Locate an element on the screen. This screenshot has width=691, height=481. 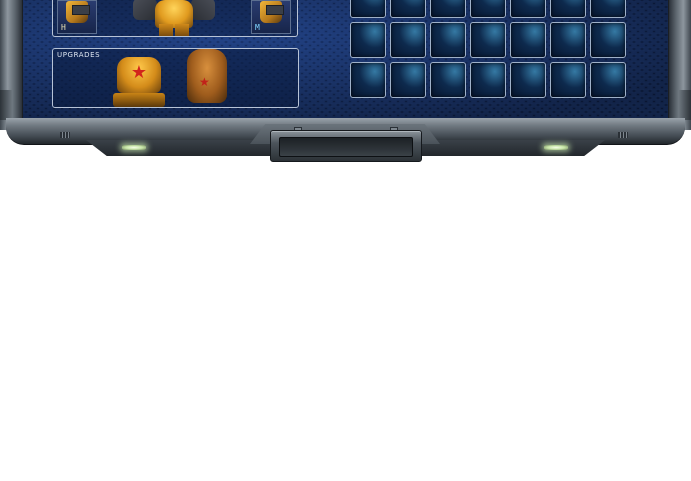
frame-left-notch is located at coordinates (6, 105).